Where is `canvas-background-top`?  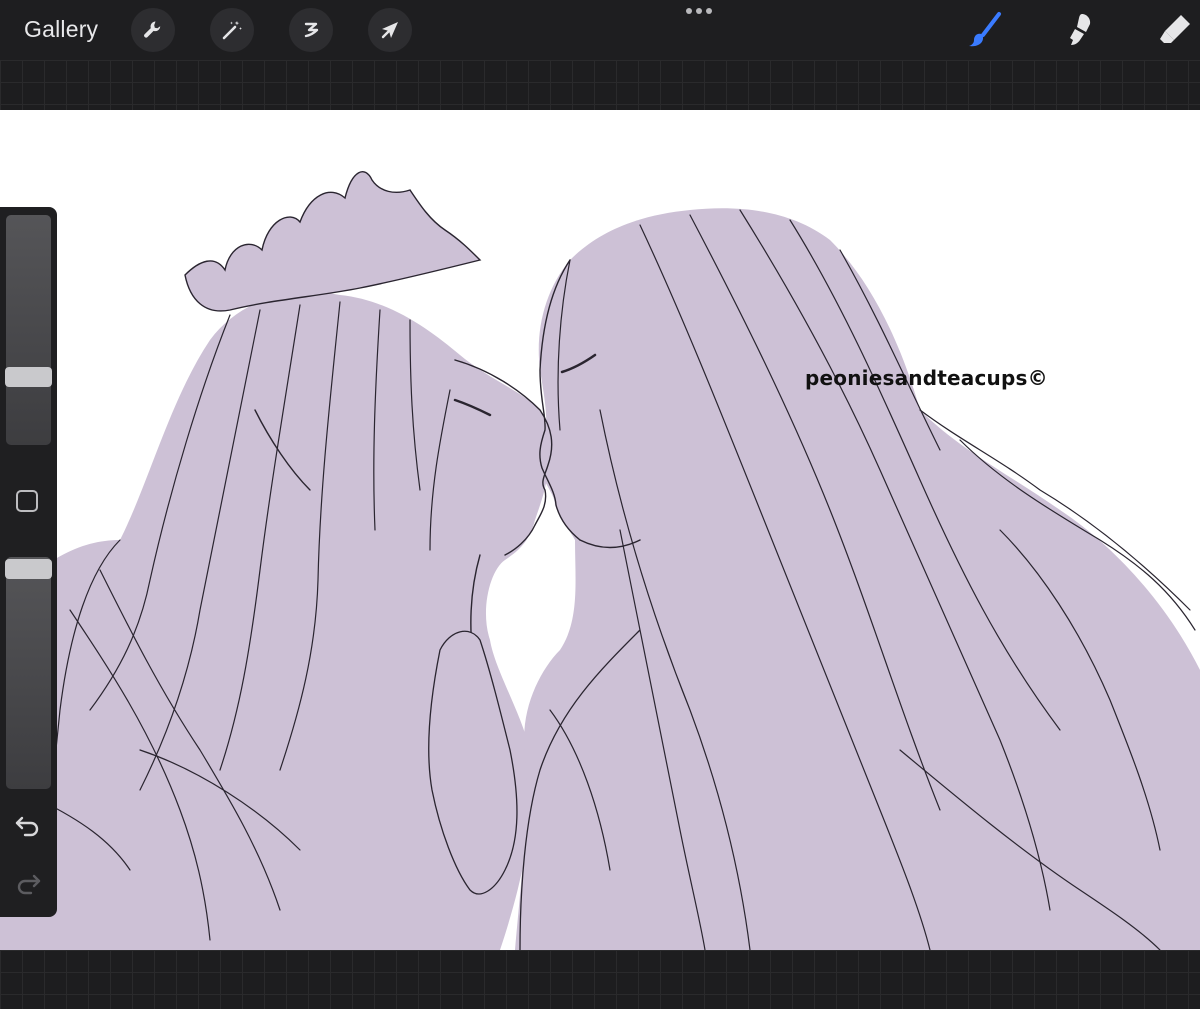 canvas-background-top is located at coordinates (600, 85).